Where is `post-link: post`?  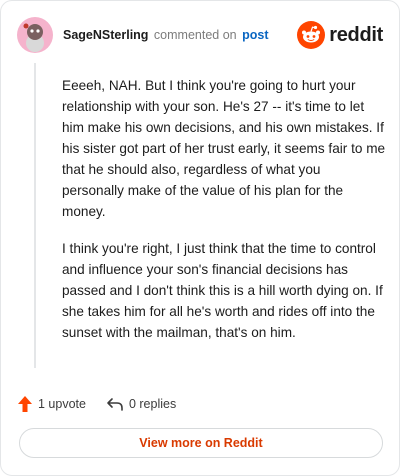
post-link: post is located at coordinates (255, 35).